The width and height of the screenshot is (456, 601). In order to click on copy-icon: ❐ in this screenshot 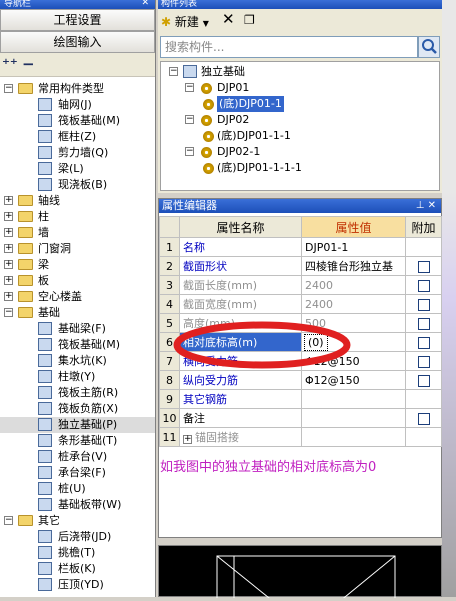, I will do `click(249, 20)`.